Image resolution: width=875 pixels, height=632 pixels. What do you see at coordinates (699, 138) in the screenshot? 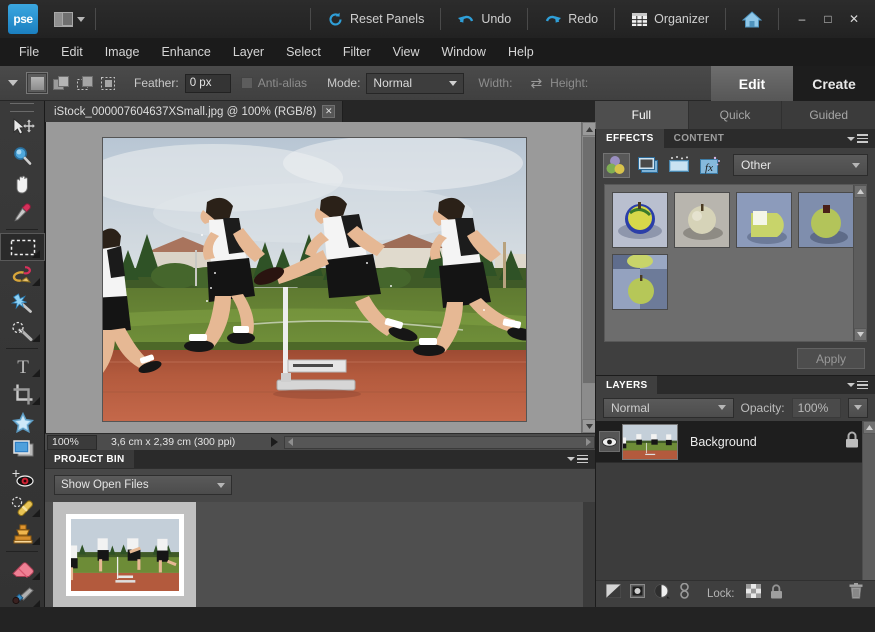
I see `tab-content: CONTENT` at bounding box center [699, 138].